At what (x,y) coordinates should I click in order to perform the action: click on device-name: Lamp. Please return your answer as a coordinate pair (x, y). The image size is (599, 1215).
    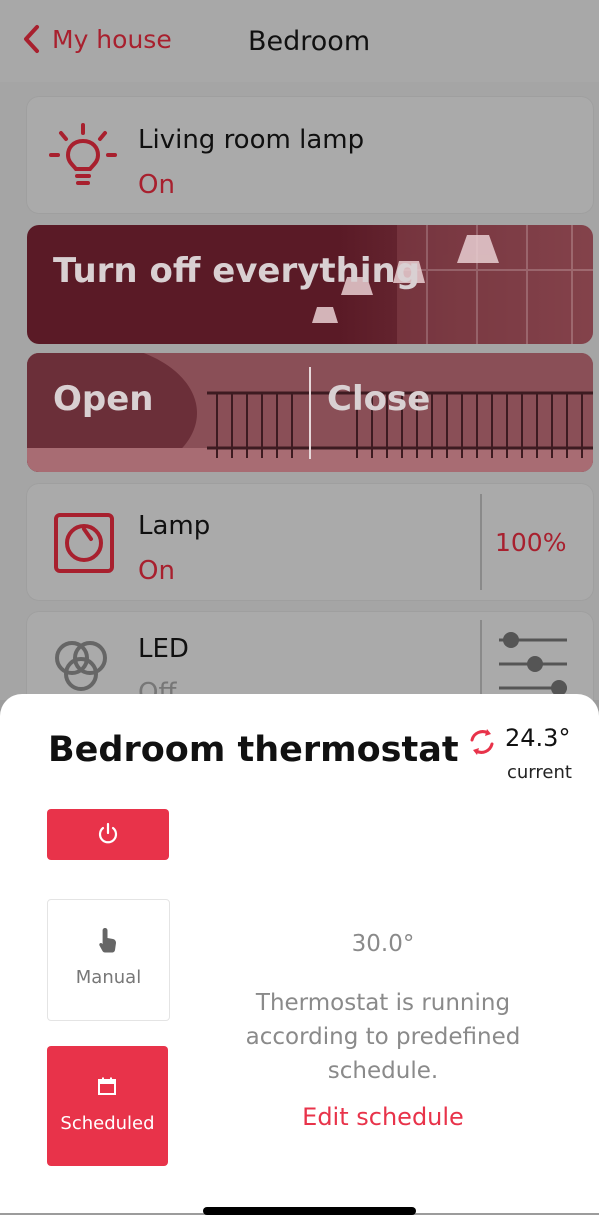
    Looking at the image, I should click on (174, 526).